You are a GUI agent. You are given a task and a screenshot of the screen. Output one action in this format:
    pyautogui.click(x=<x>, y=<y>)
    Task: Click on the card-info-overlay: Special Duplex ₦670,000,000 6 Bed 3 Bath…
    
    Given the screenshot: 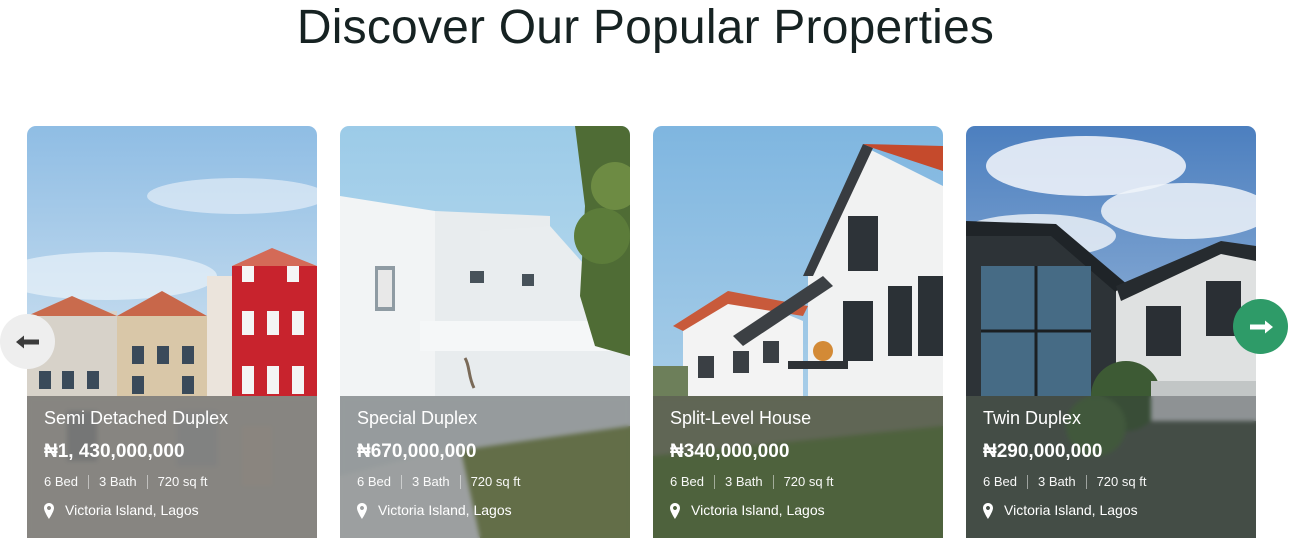 What is the action you would take?
    pyautogui.click(x=485, y=467)
    